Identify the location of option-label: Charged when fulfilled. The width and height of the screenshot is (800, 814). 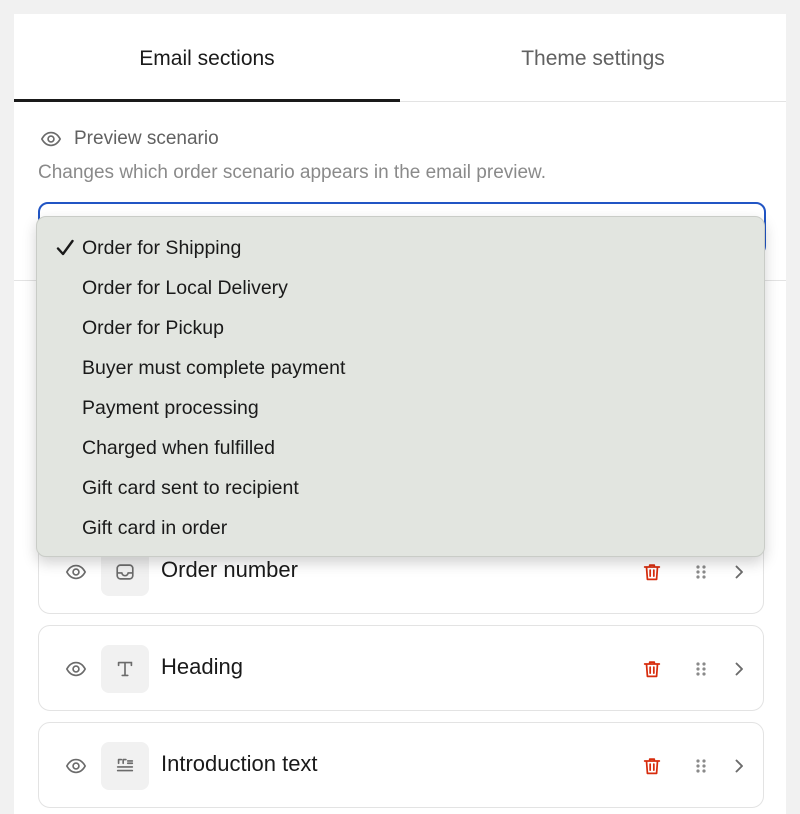
(178, 447).